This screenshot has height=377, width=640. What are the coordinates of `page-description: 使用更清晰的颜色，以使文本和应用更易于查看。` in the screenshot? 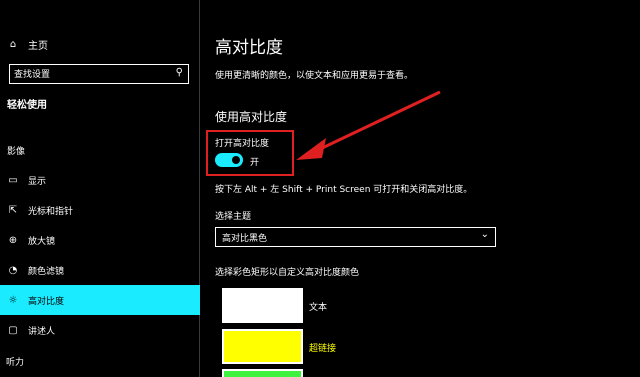 It's located at (314, 76).